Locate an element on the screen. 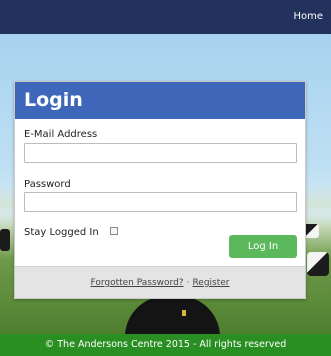 This screenshot has width=331, height=356. remember-checkbox is located at coordinates (114, 231).